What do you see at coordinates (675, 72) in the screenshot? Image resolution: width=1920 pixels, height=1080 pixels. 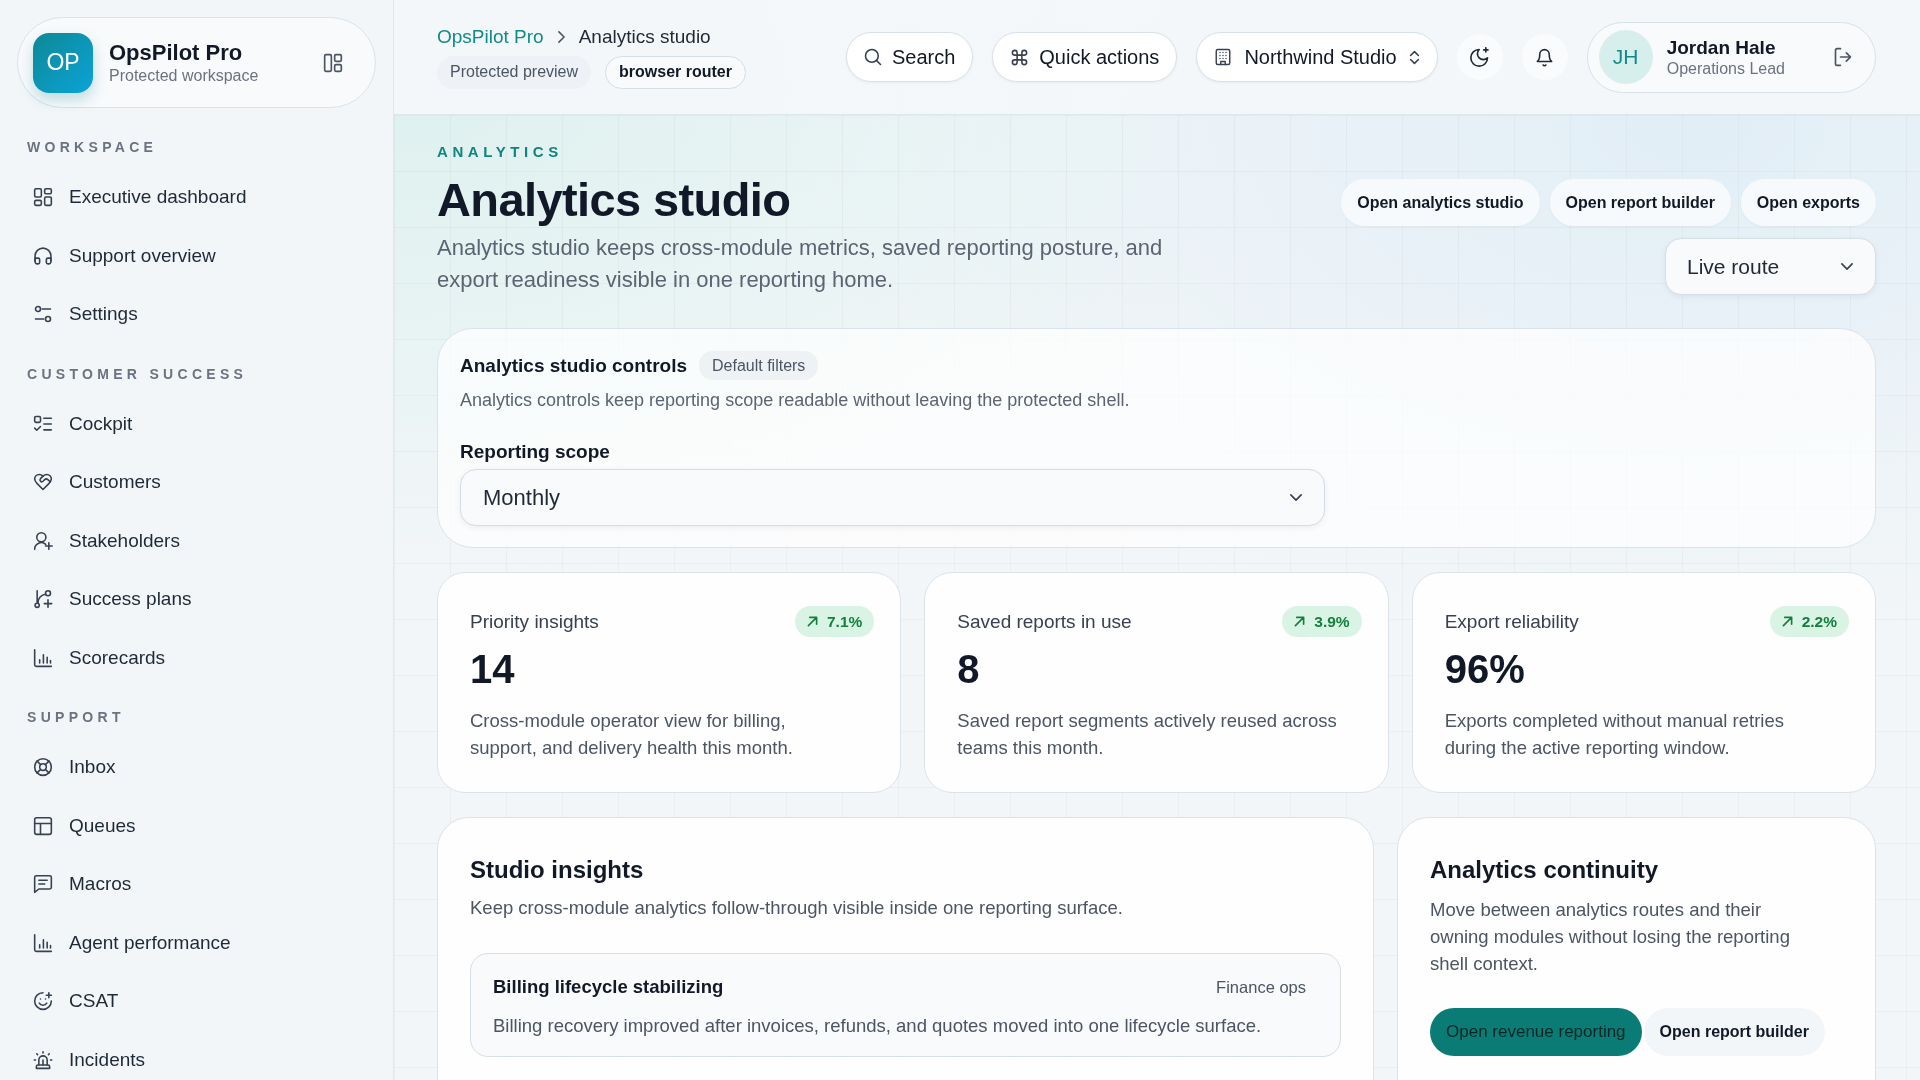 I see `router-chip: browser router` at bounding box center [675, 72].